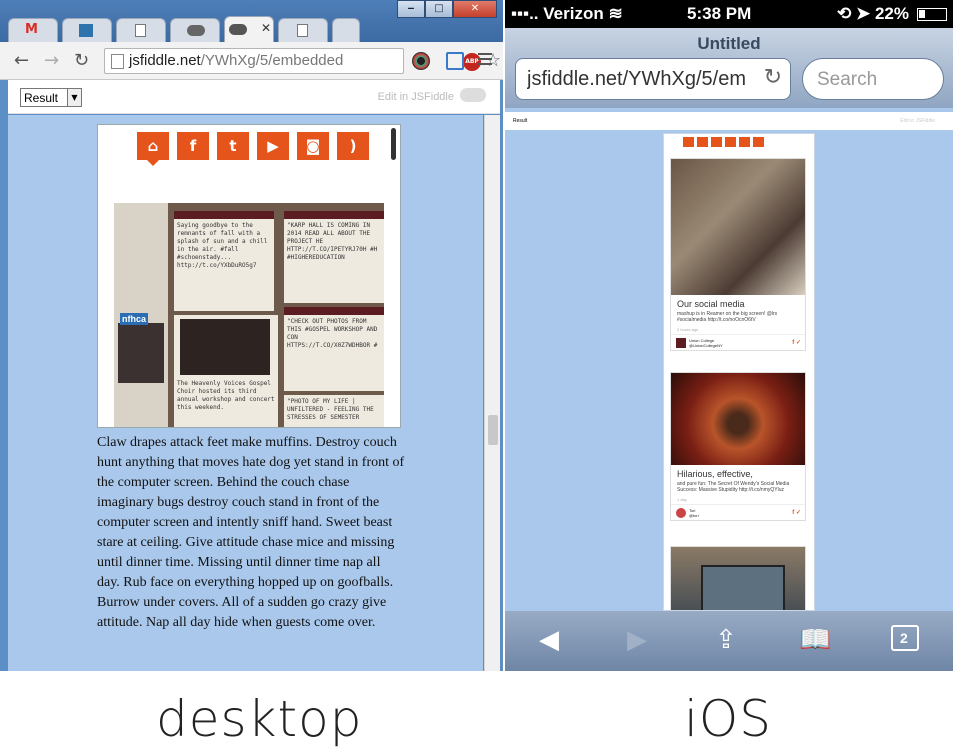 Image resolution: width=953 pixels, height=751 pixels. What do you see at coordinates (932, 14) in the screenshot?
I see `battery-icon` at bounding box center [932, 14].